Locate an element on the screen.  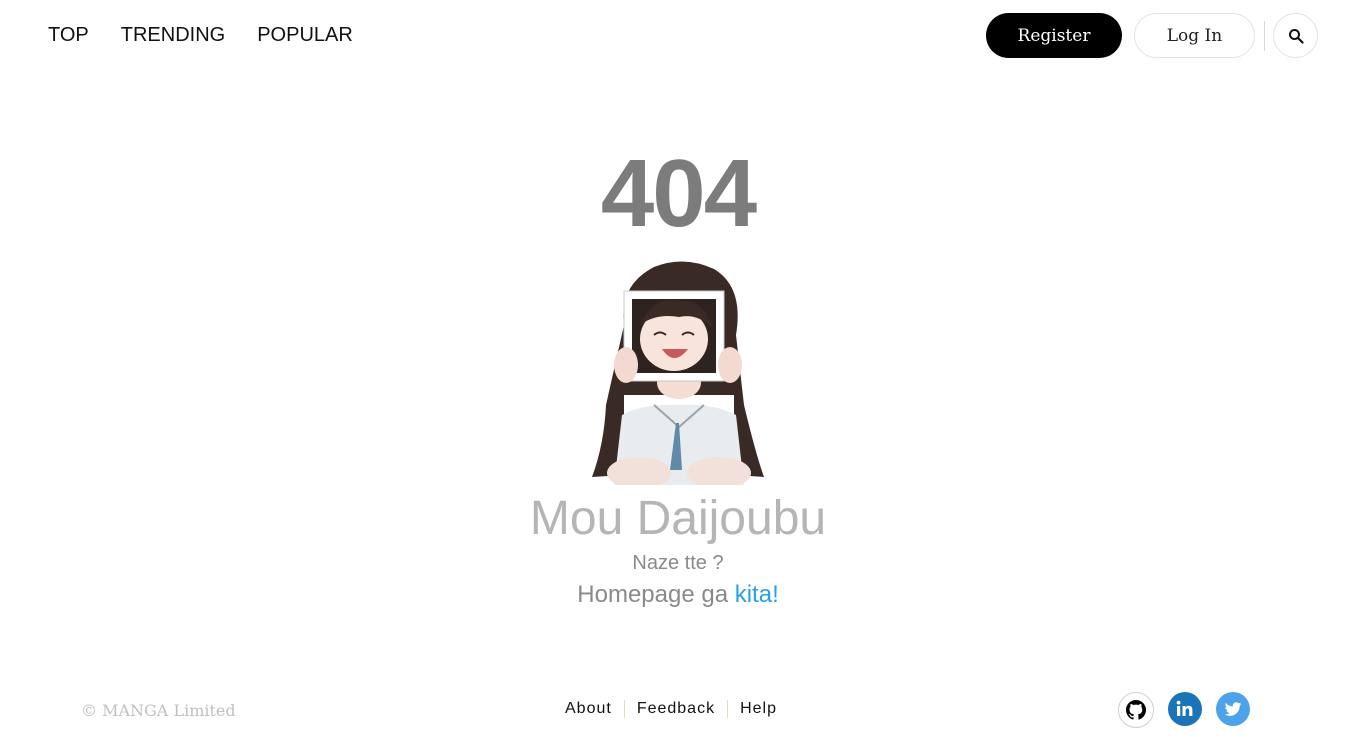
home-line: Homepage ga kita! is located at coordinates (678, 595).